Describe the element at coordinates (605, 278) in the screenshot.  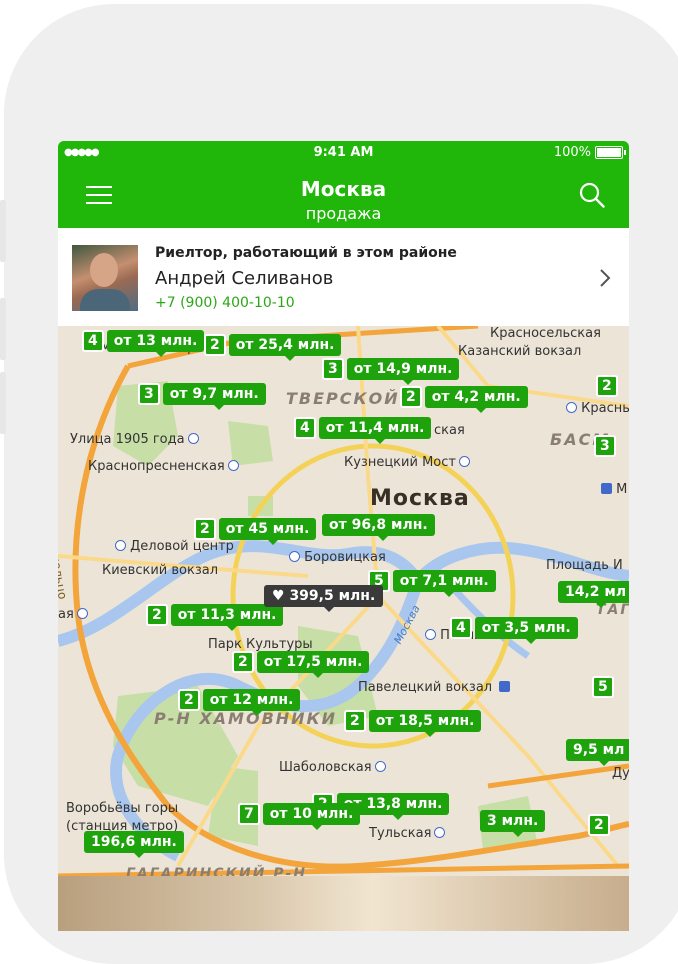
I see `chevron-right-icon` at that location.